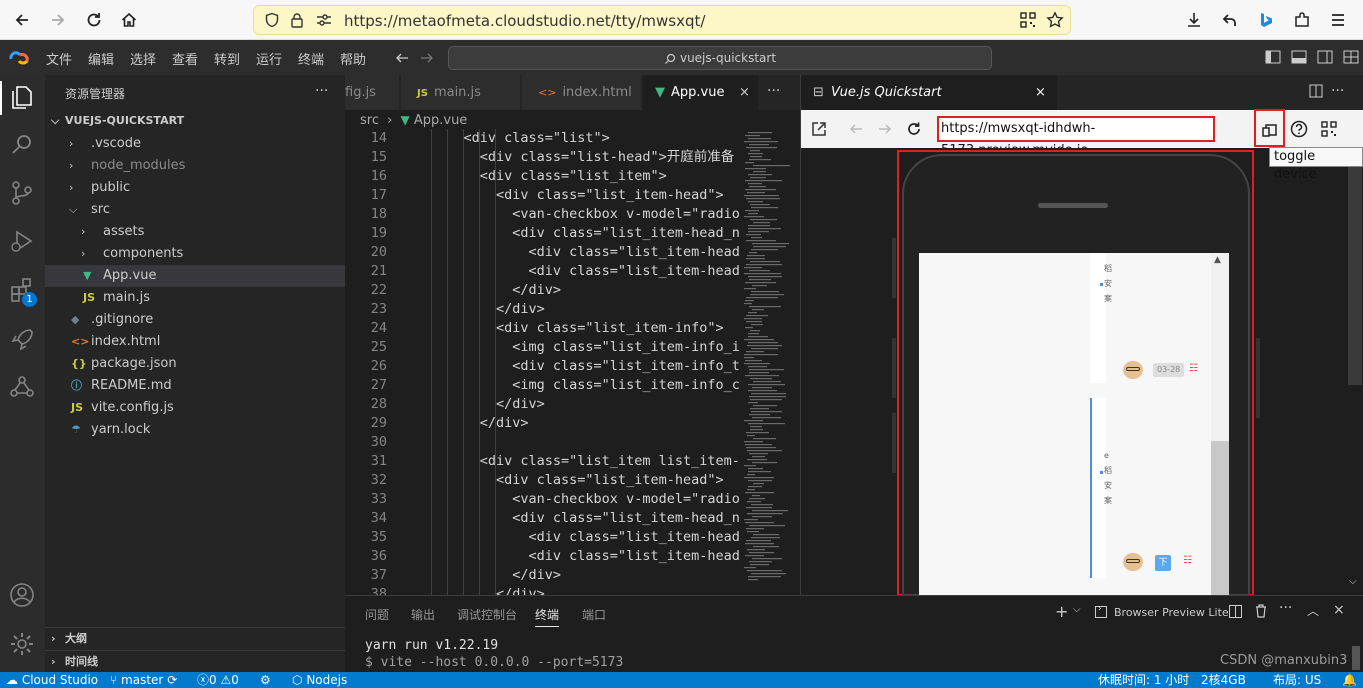 The image size is (1363, 688). What do you see at coordinates (487, 614) in the screenshot?
I see `tab-debug-console: 调试控制台` at bounding box center [487, 614].